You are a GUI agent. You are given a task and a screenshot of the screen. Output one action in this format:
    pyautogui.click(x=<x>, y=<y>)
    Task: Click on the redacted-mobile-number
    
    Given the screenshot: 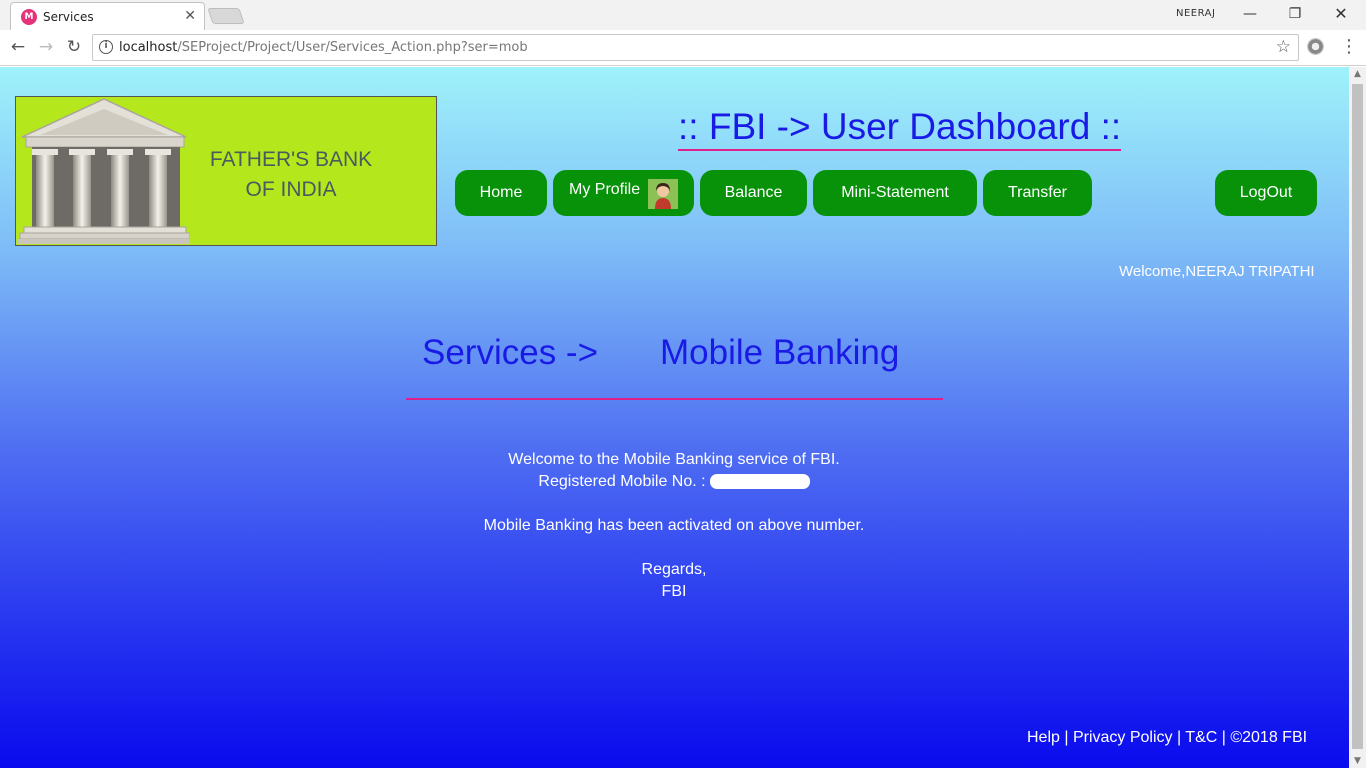 What is the action you would take?
    pyautogui.click(x=759, y=482)
    